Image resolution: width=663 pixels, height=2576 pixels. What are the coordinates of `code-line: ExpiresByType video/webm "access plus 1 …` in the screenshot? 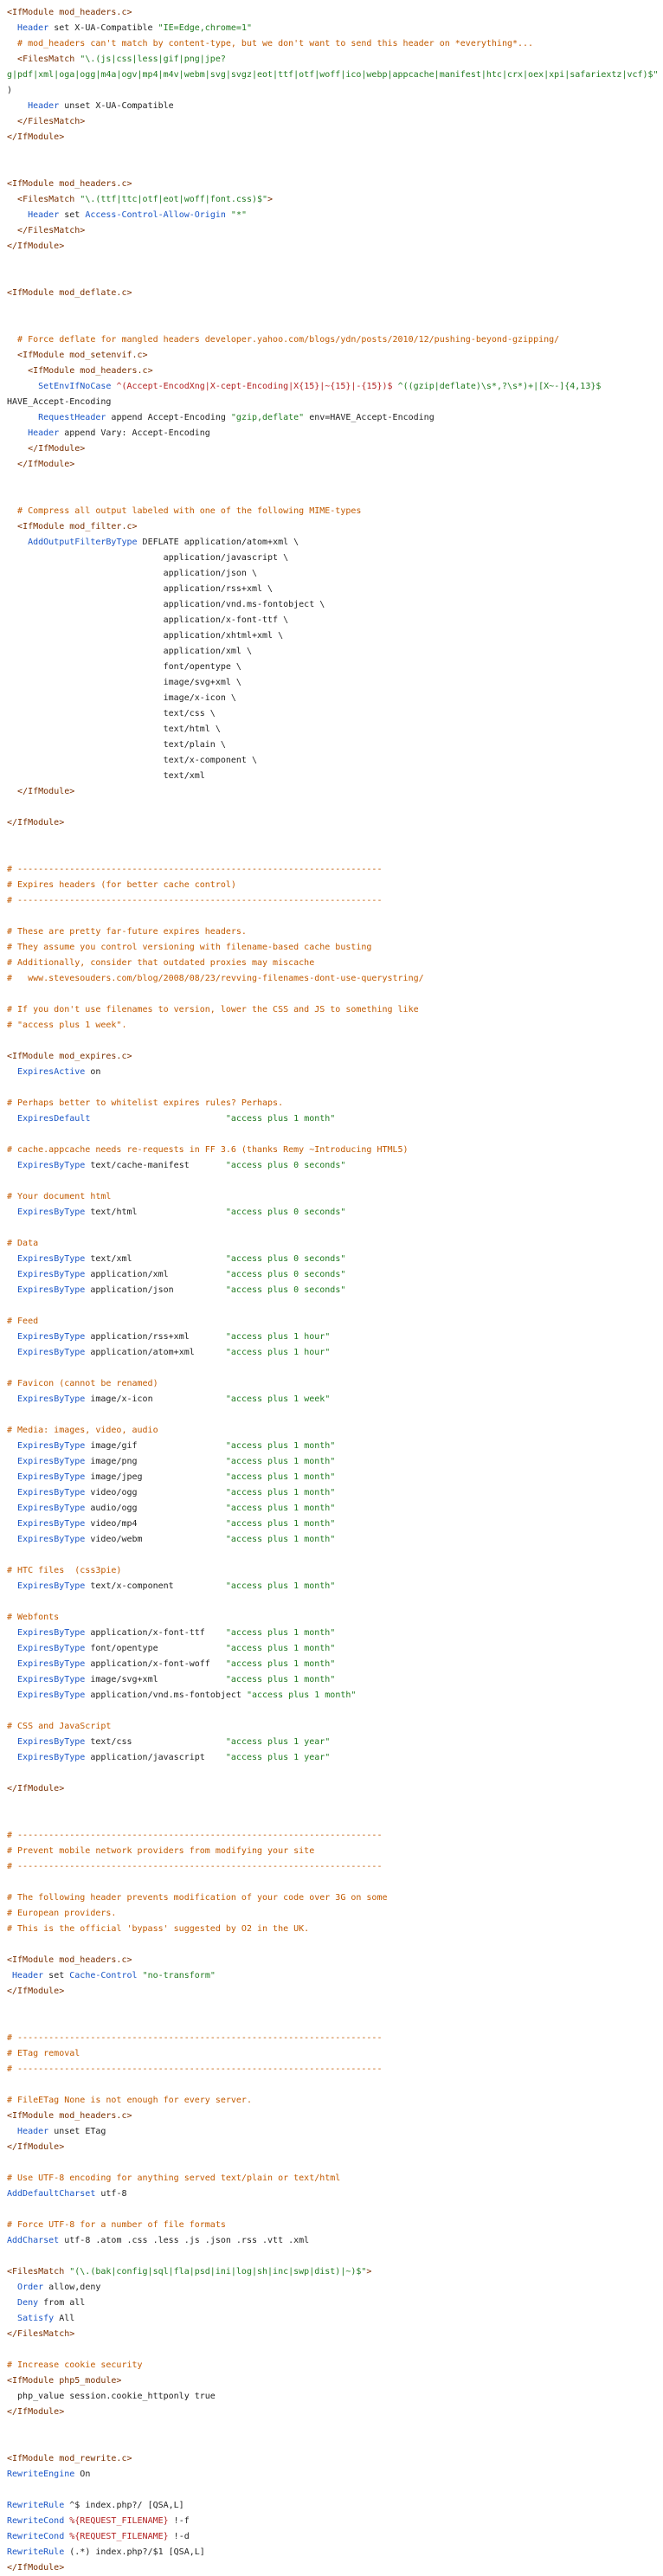 It's located at (335, 1540).